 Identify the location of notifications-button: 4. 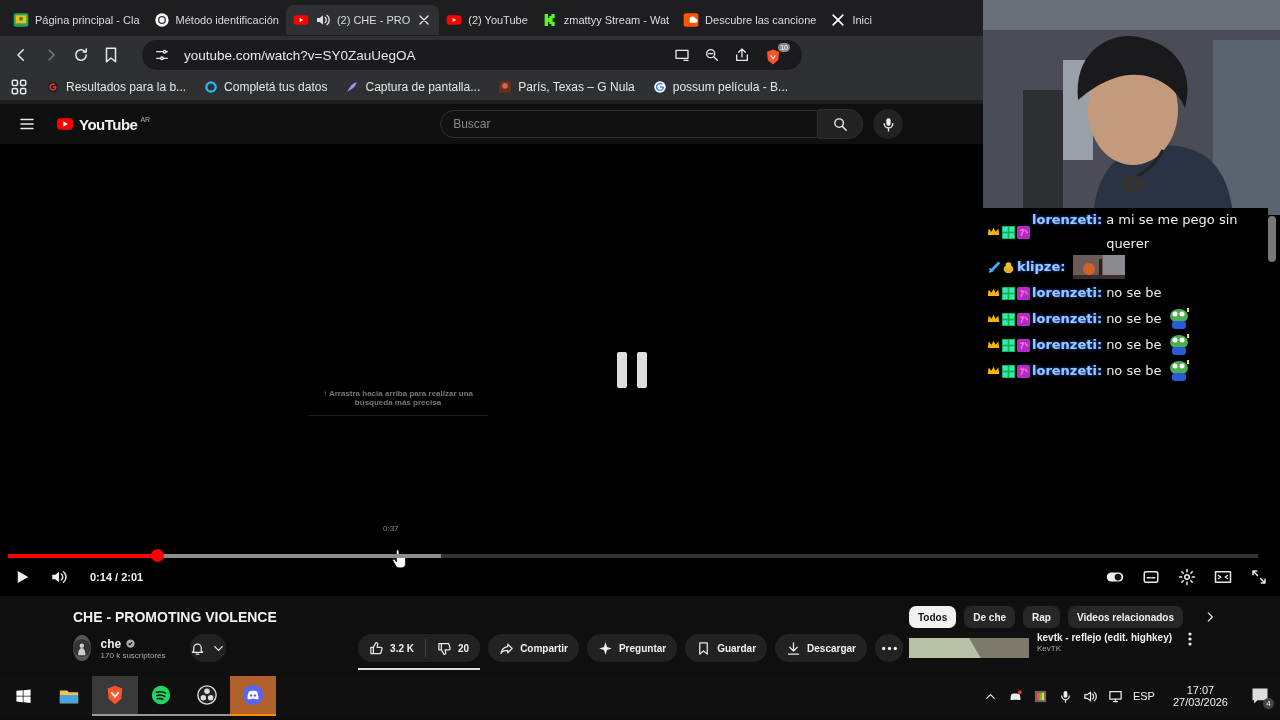
(1260, 696).